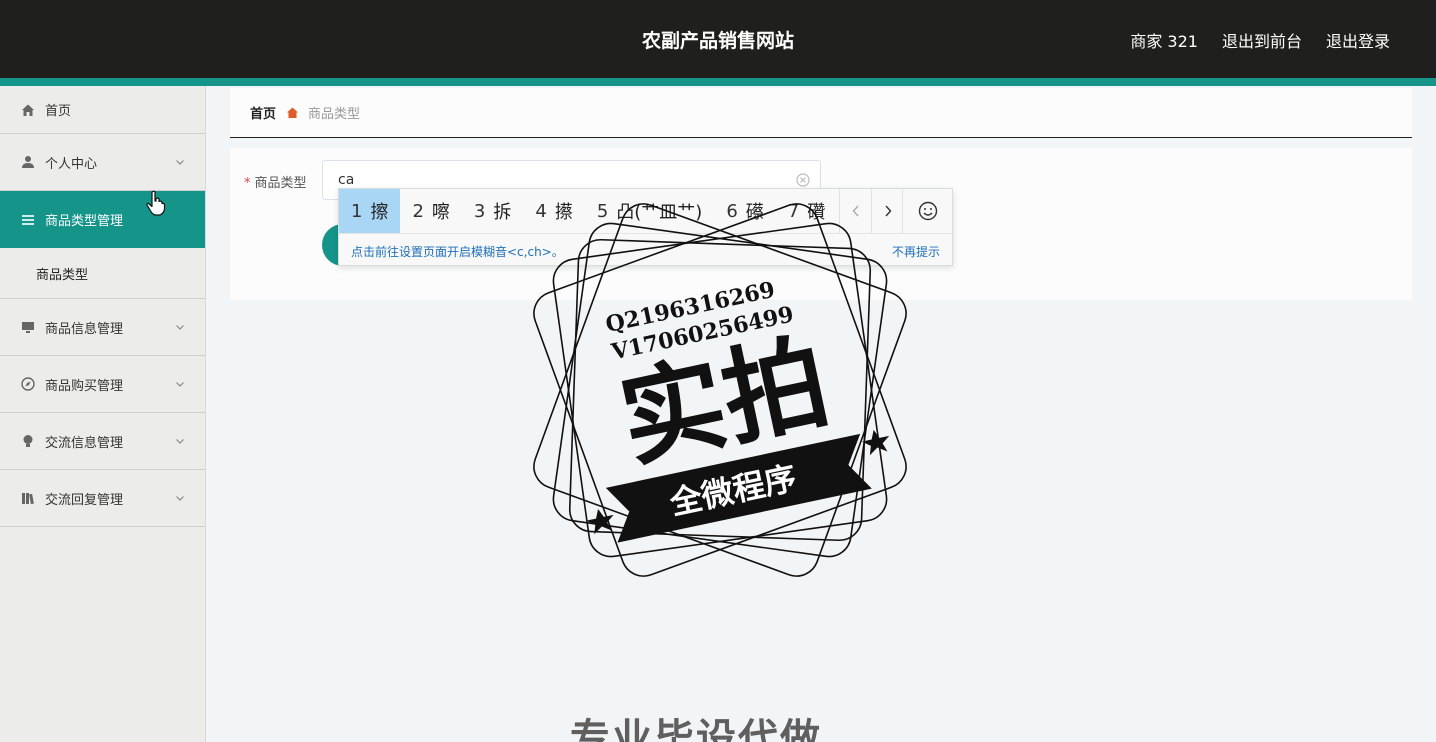 The height and width of the screenshot is (742, 1436). Describe the element at coordinates (440, 212) in the screenshot. I see `candidate-text: 嚓` at that location.